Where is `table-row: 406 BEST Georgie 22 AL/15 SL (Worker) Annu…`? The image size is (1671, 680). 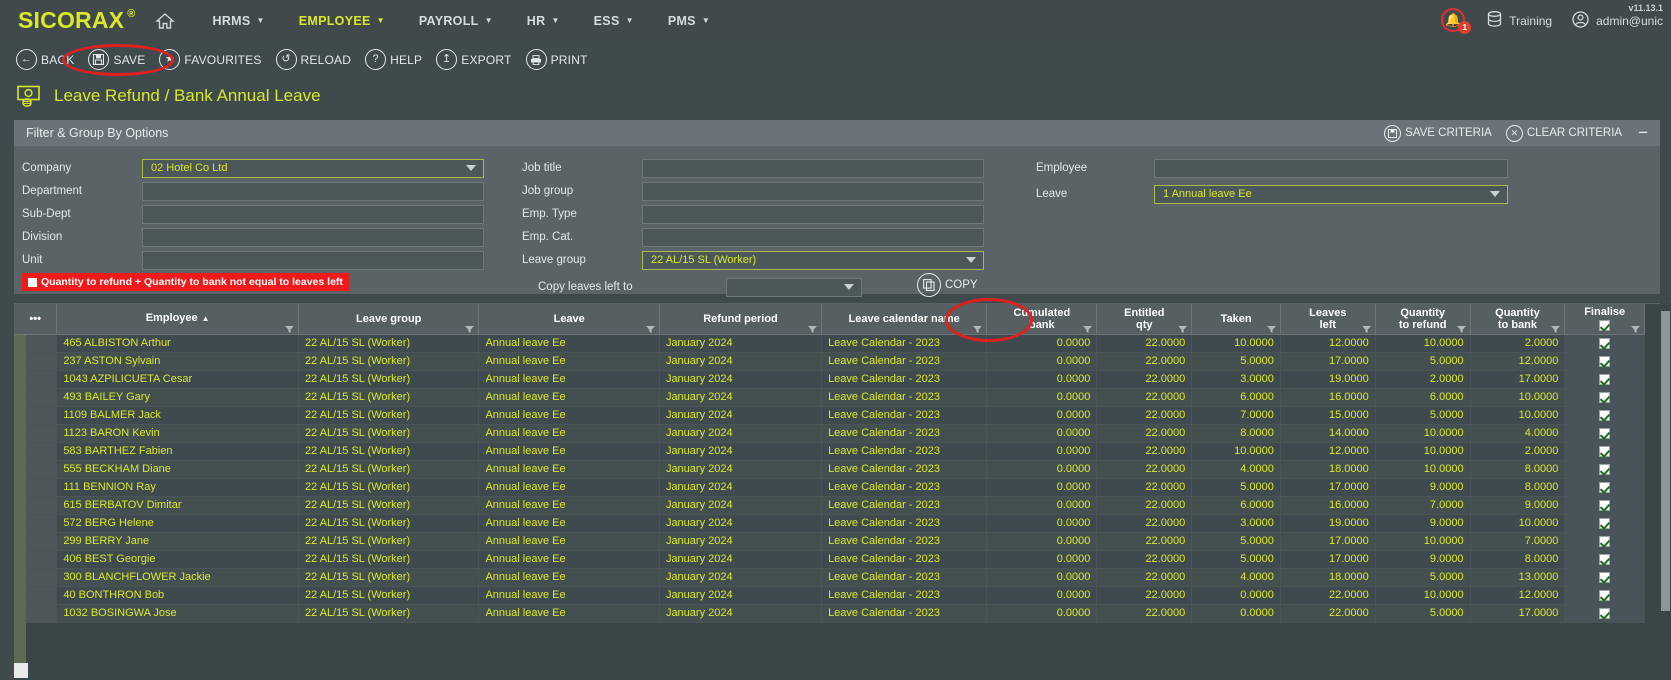
table-row: 406 BEST Georgie 22 AL/15 SL (Worker) Annu… is located at coordinates (829, 559).